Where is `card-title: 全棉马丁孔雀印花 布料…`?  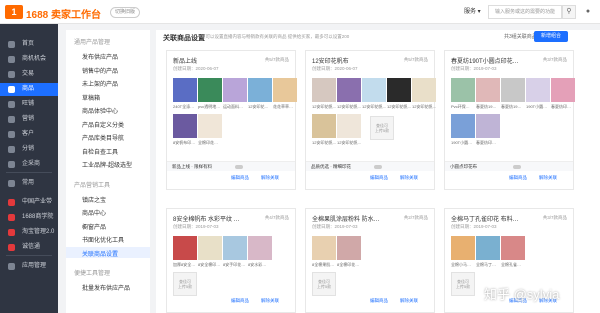 card-title: 全棉马丁孔雀印花 布料… is located at coordinates (492, 218).